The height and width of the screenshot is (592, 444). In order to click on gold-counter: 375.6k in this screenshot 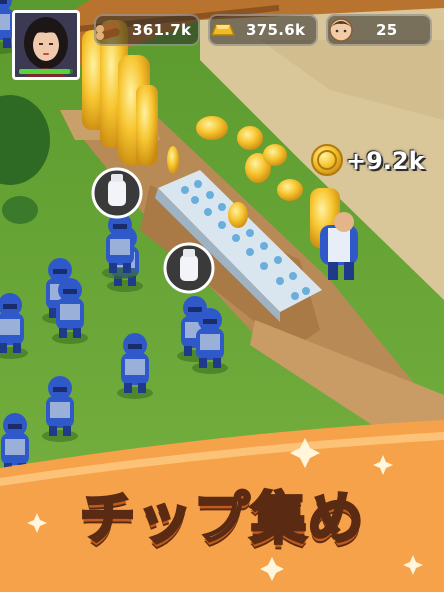, I will do `click(263, 30)`.